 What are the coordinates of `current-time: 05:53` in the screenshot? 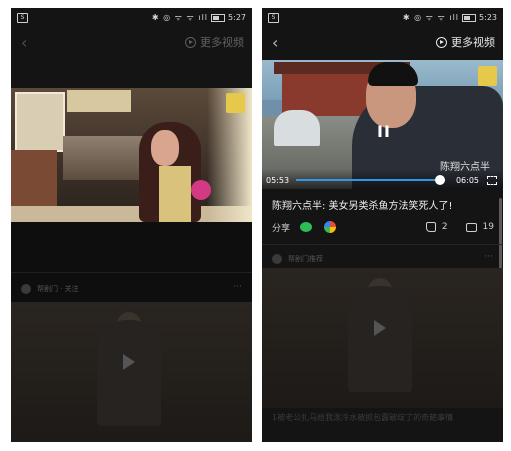 It's located at (278, 180).